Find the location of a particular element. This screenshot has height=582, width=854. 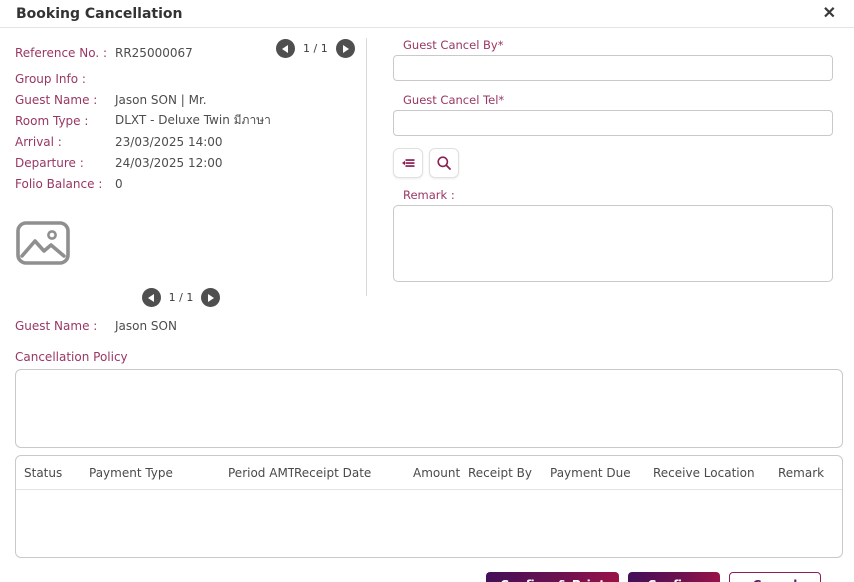

column-header-remark: Remark is located at coordinates (801, 473).